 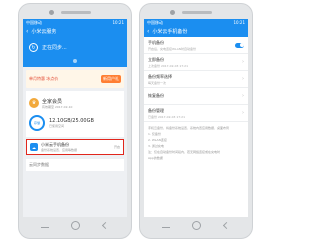 What do you see at coordinates (75, 31) in the screenshot?
I see `app-bar: ‹ 小米云服务` at bounding box center [75, 31].